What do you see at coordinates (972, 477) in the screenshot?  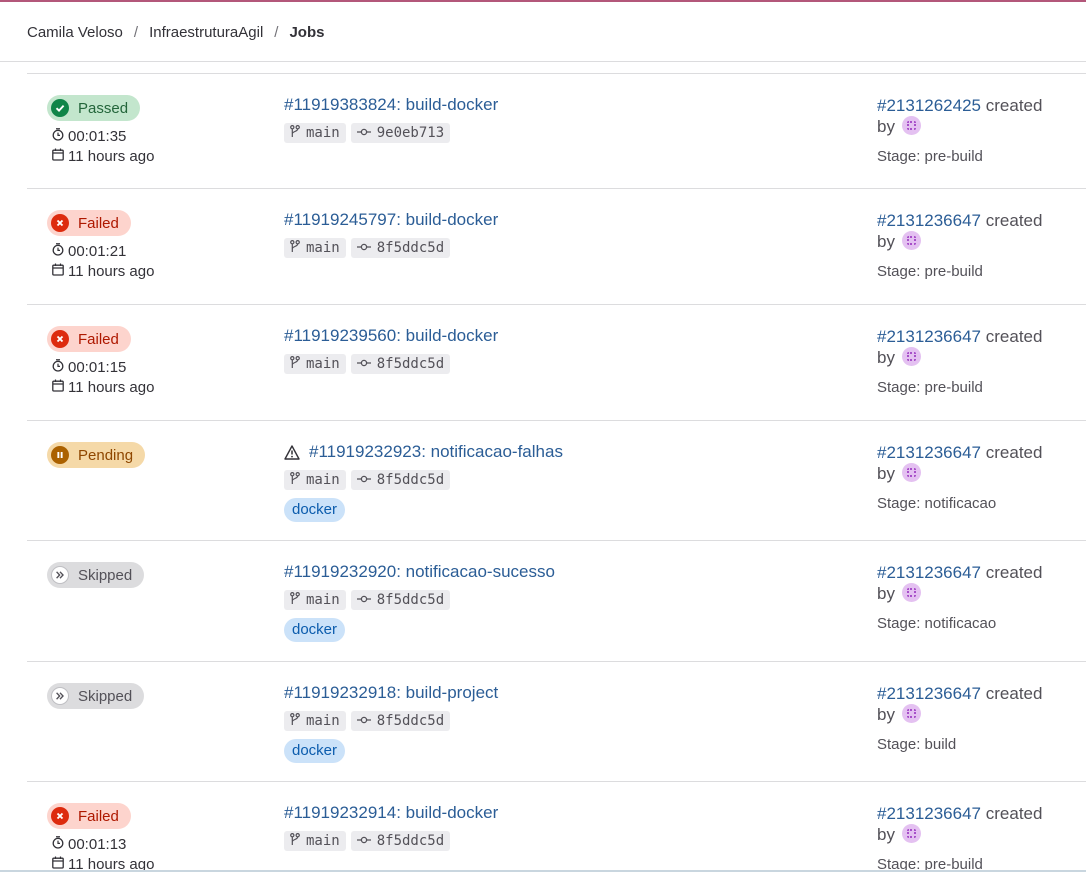 I see `pipeline-cell: #2131236647 created by Stage: notificacao` at bounding box center [972, 477].